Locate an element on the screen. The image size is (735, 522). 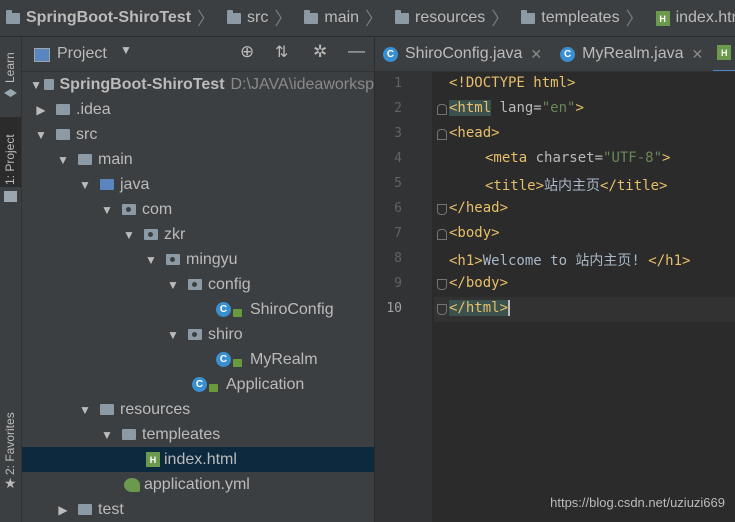
spring-boot-class-icon: C is located at coordinates (199, 384).